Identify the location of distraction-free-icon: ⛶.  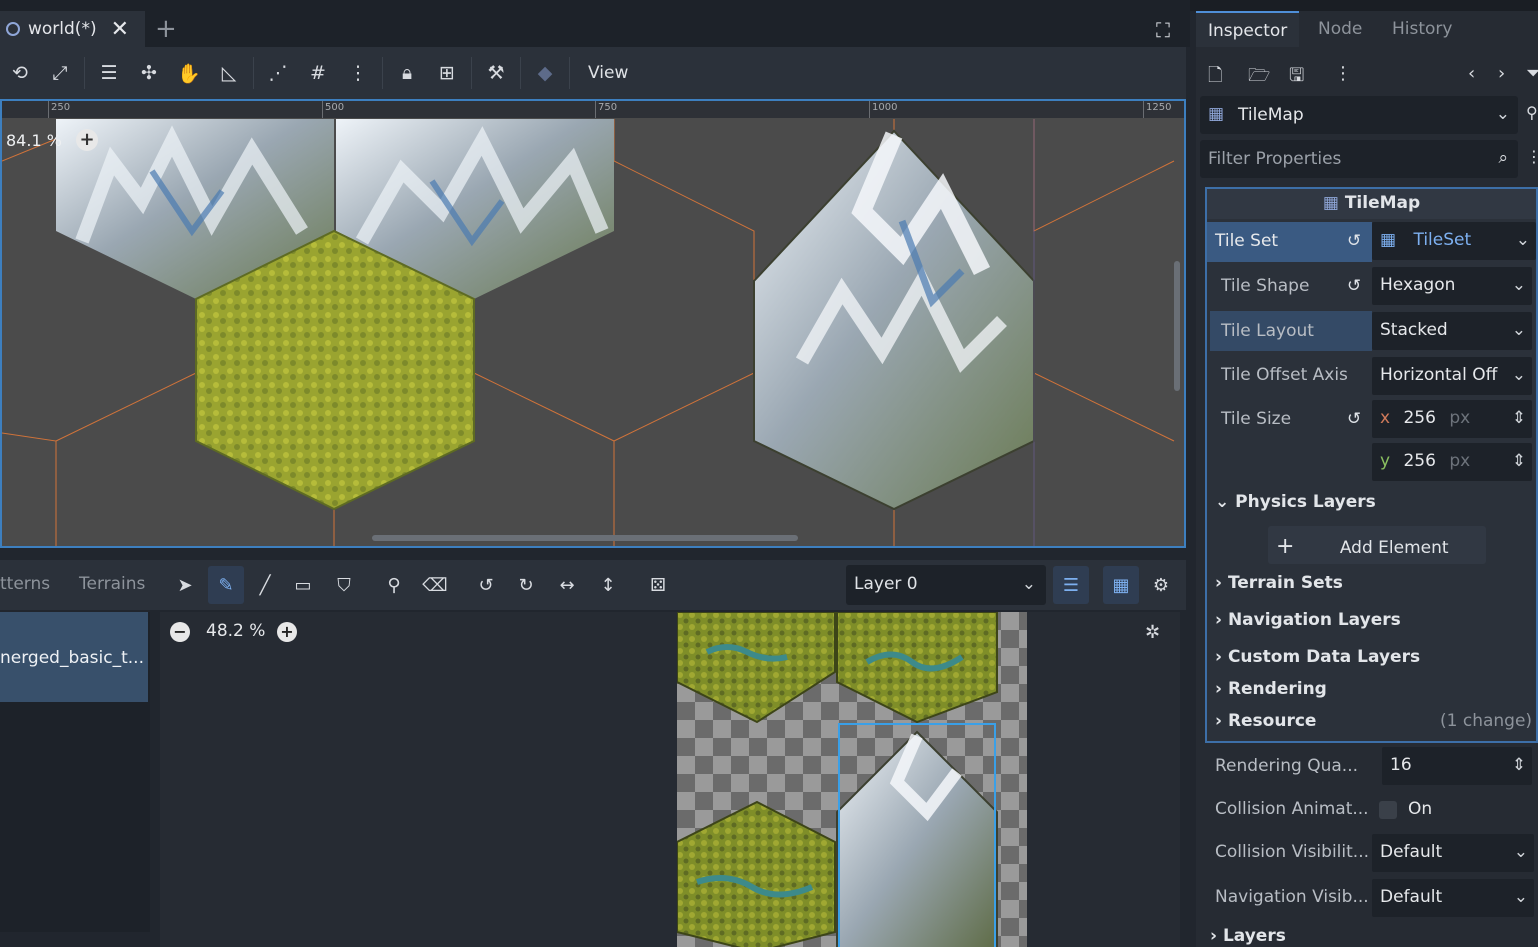
(1163, 30).